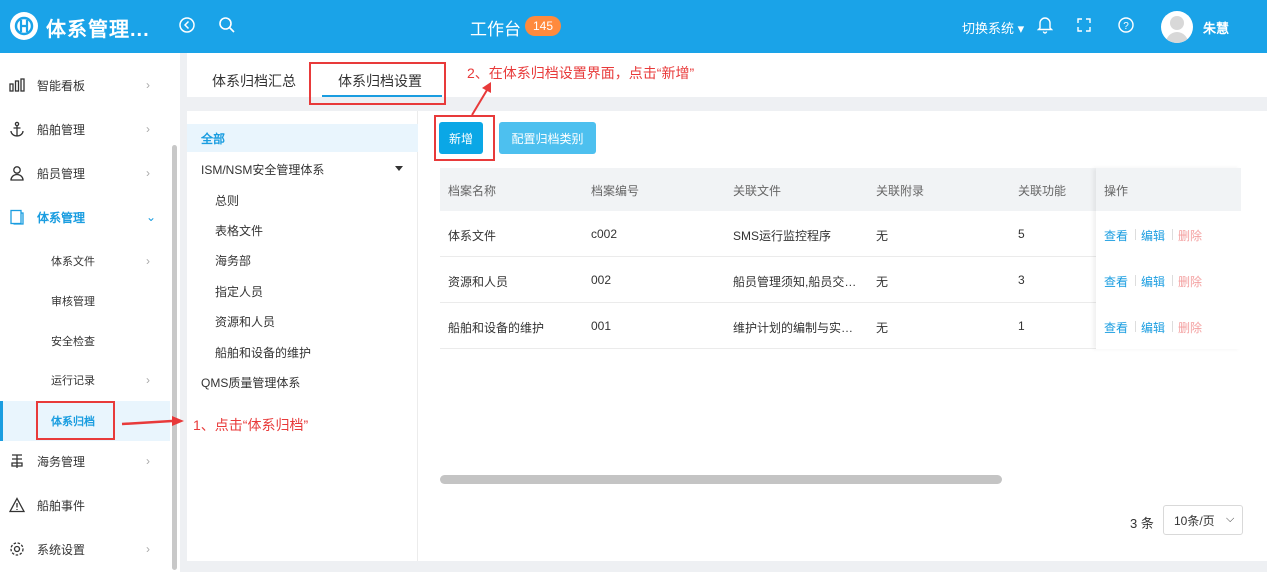 This screenshot has height=572, width=1267. I want to click on sidebar-item-settings: 系统设置 ›, so click(85, 549).